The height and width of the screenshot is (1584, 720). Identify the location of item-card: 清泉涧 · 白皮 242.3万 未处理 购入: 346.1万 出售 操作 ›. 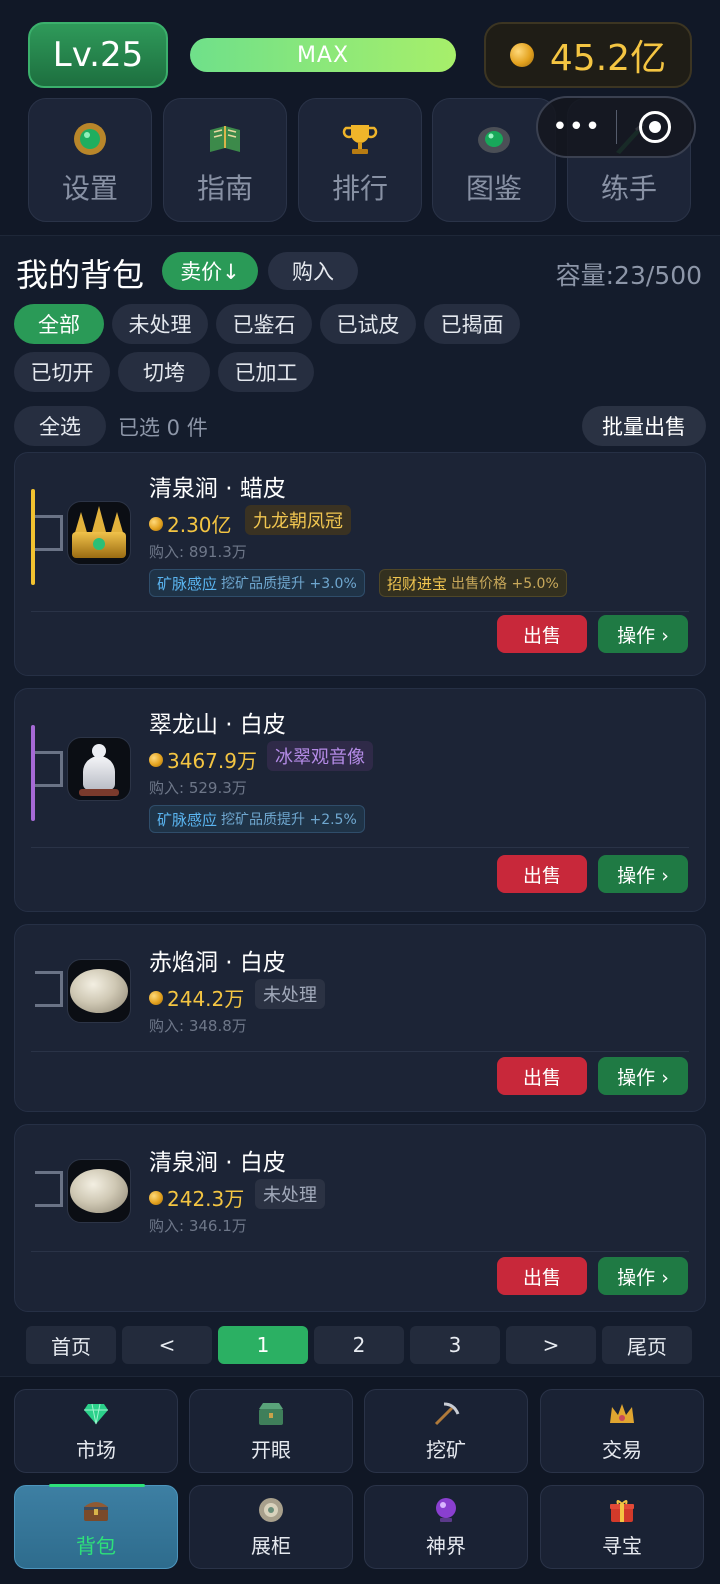
(360, 1218).